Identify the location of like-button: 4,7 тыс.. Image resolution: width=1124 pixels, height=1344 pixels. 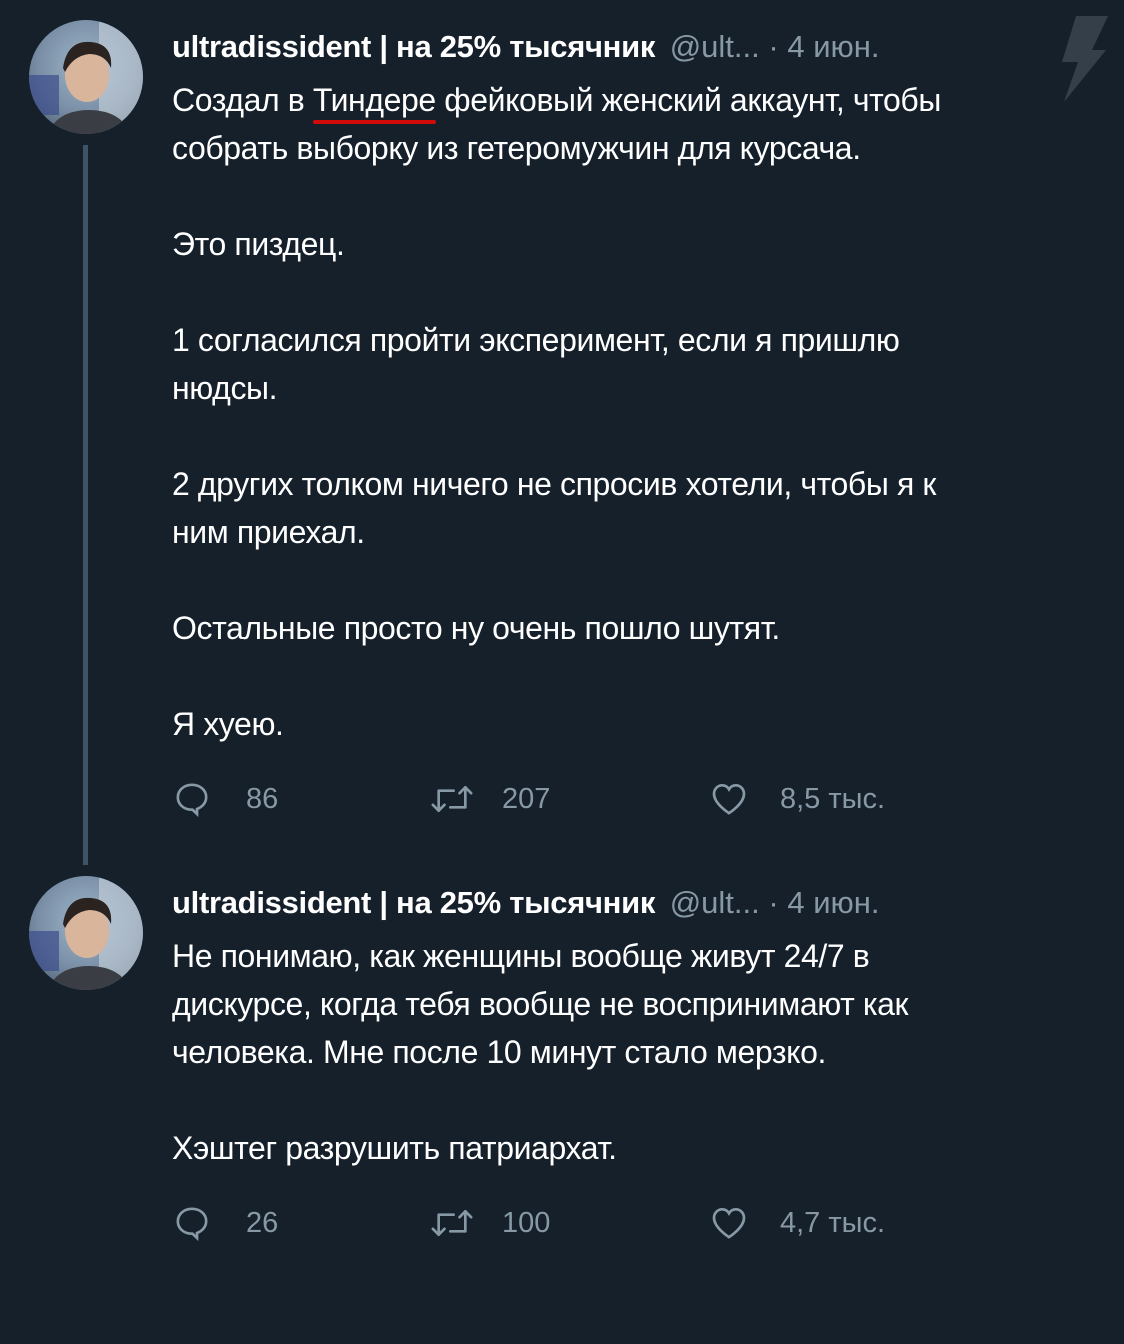
(796, 1223).